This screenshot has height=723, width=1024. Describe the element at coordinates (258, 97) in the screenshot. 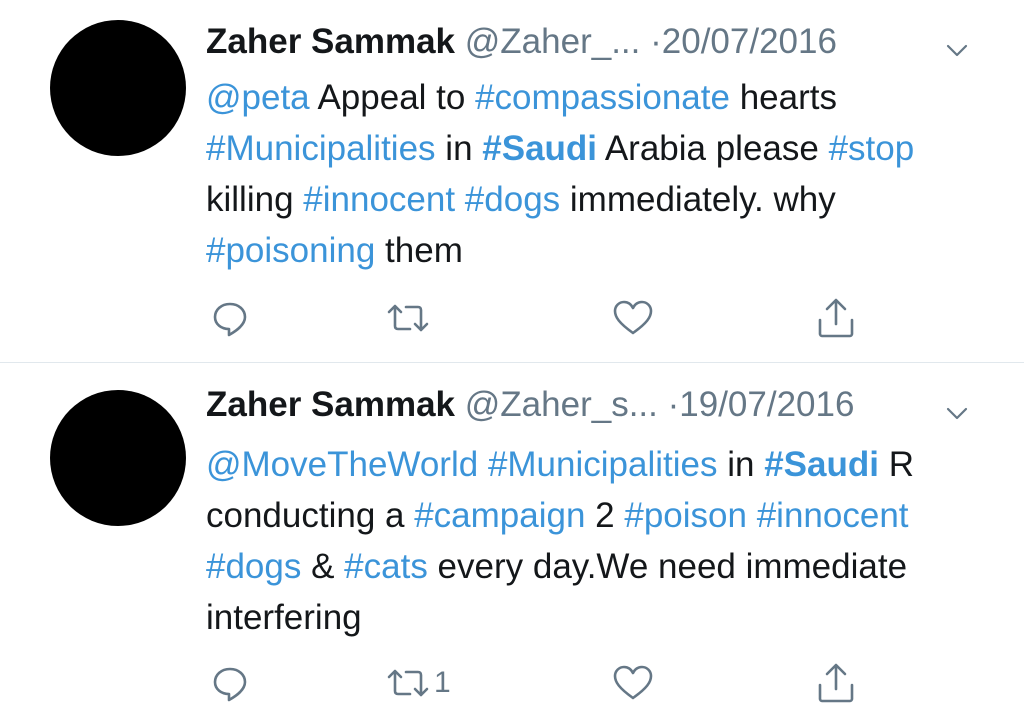

I see `mention-link: @peta` at that location.